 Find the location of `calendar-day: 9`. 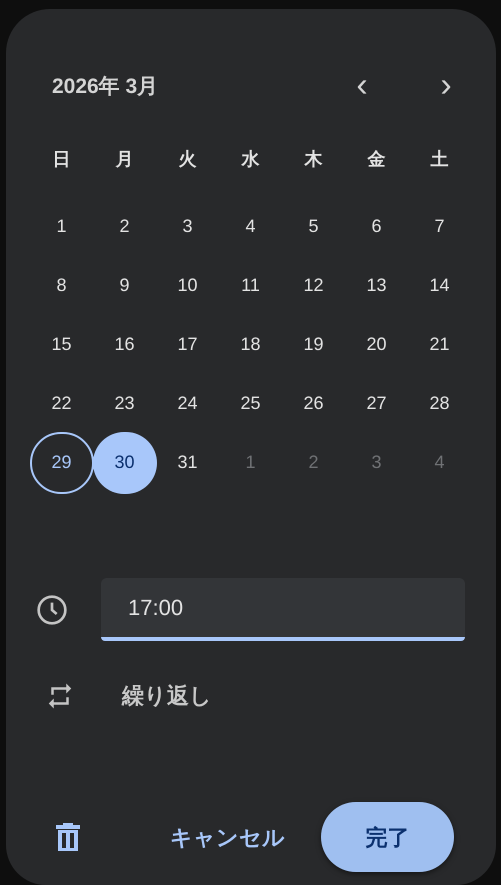

calendar-day: 9 is located at coordinates (124, 285).